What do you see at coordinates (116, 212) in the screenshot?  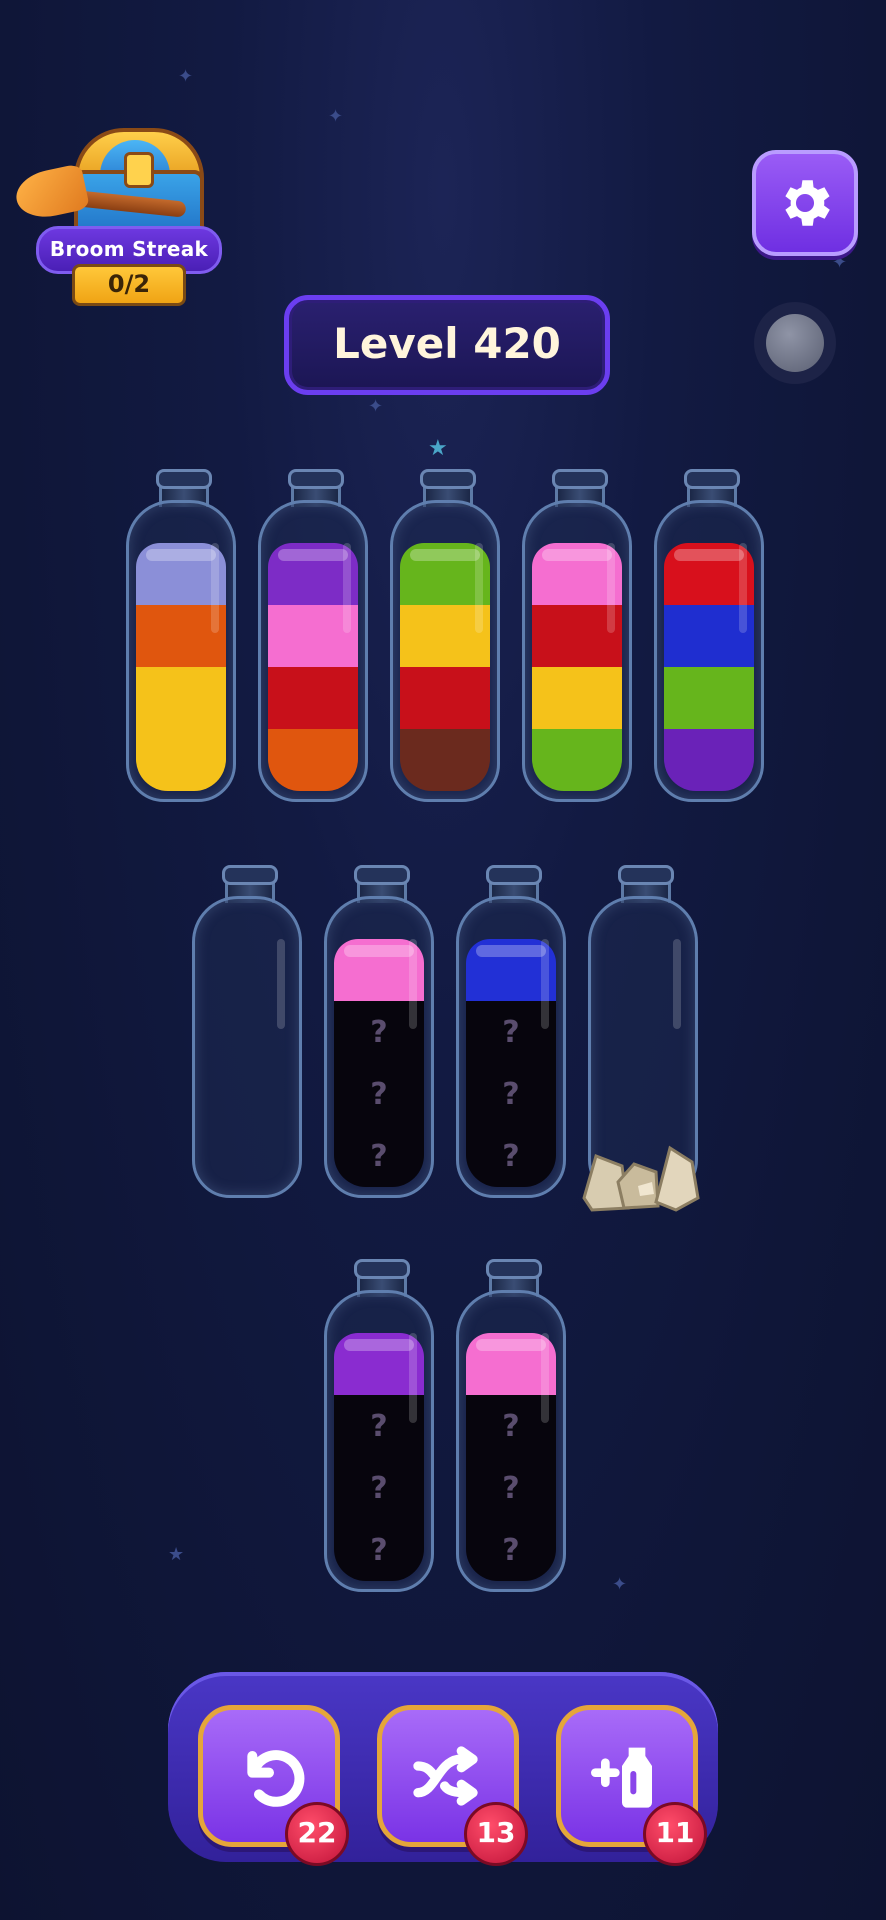 I see `broom-streak: Broom Streak 0/2` at bounding box center [116, 212].